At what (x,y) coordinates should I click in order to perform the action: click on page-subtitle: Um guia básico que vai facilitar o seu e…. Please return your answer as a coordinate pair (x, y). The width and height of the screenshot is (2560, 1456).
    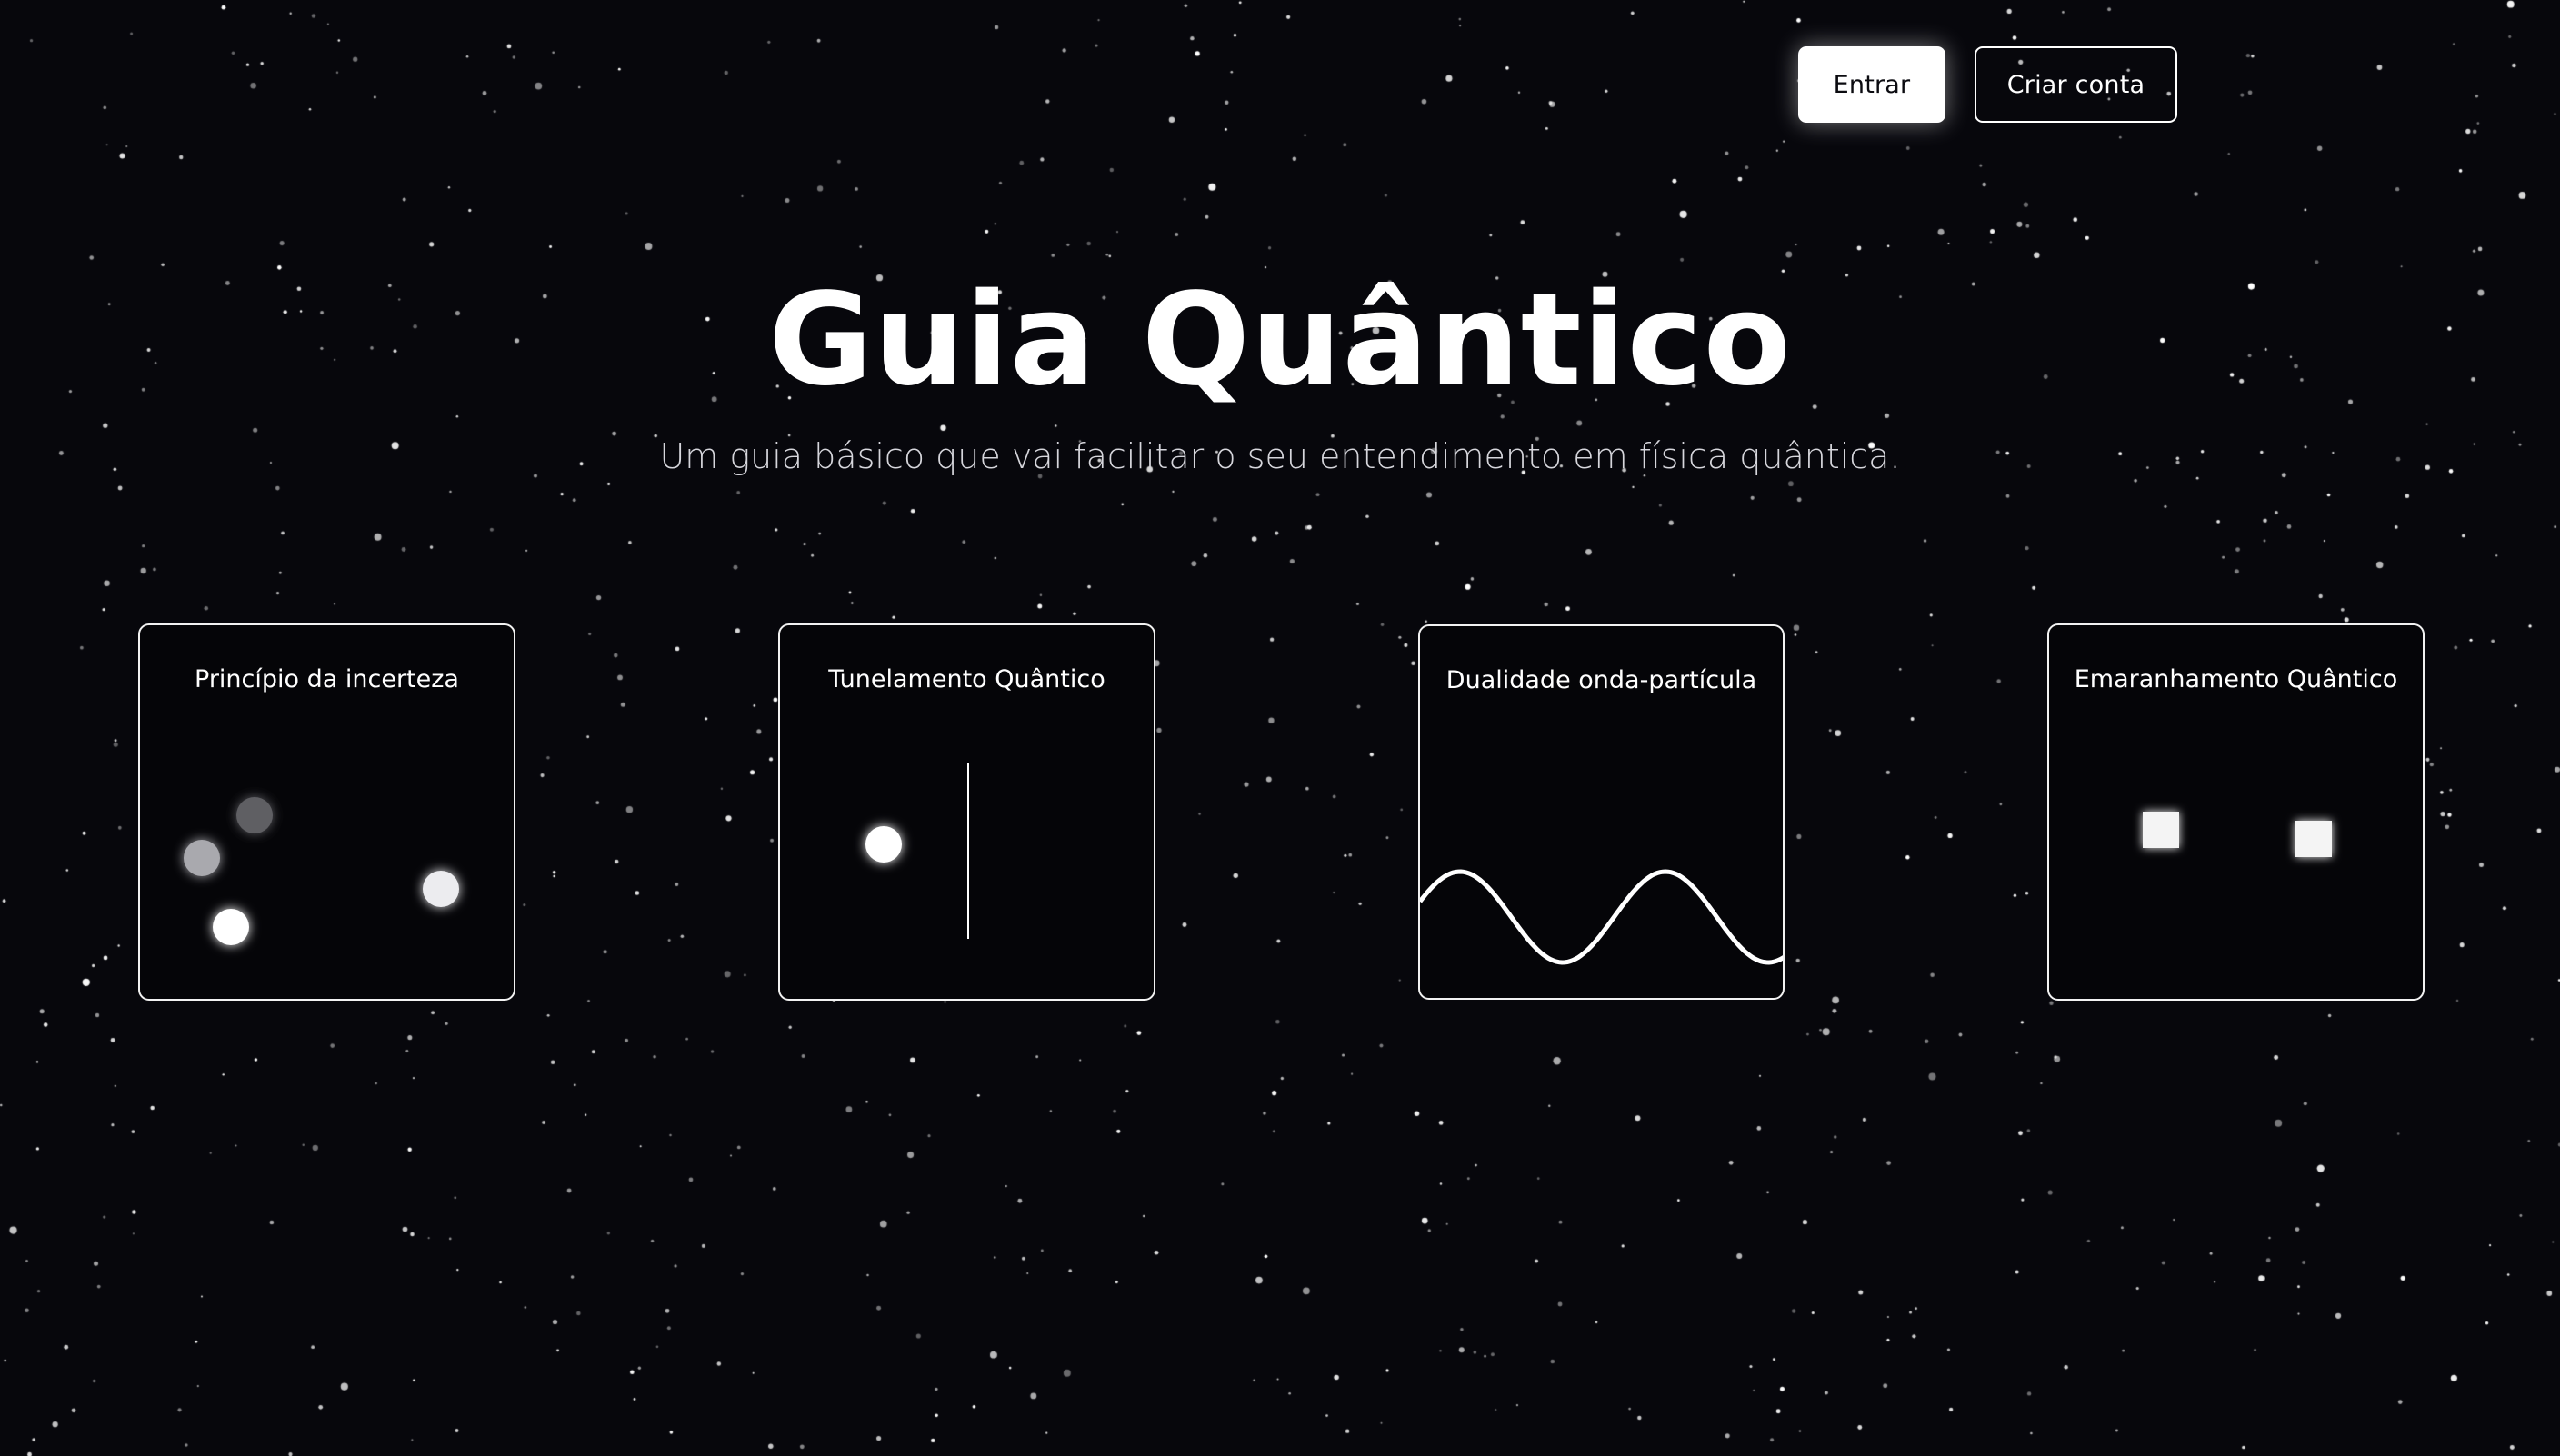
    Looking at the image, I should click on (1280, 456).